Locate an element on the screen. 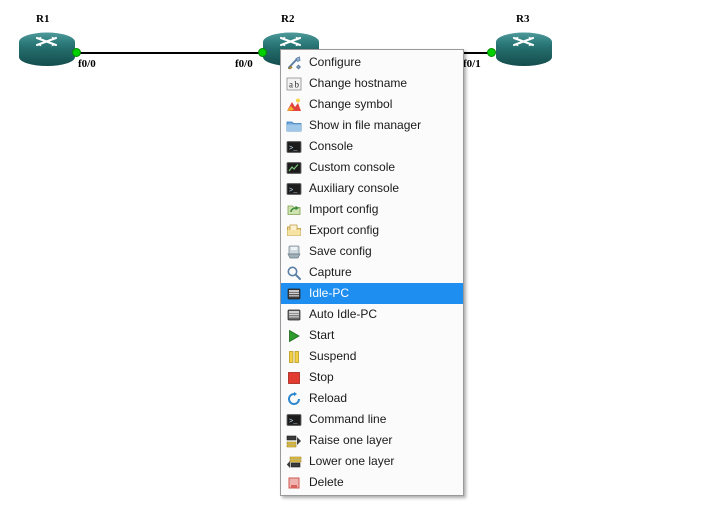 The image size is (718, 511). menu-item-label: Delete is located at coordinates (326, 482).